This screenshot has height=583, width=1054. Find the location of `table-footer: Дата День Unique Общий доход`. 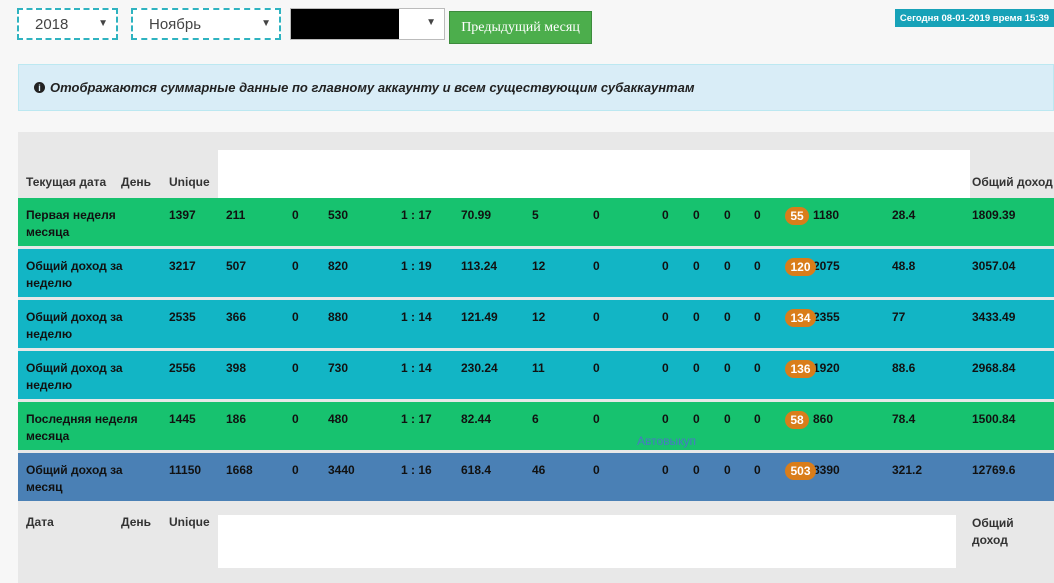

table-footer: Дата День Unique Общий доход is located at coordinates (536, 544).